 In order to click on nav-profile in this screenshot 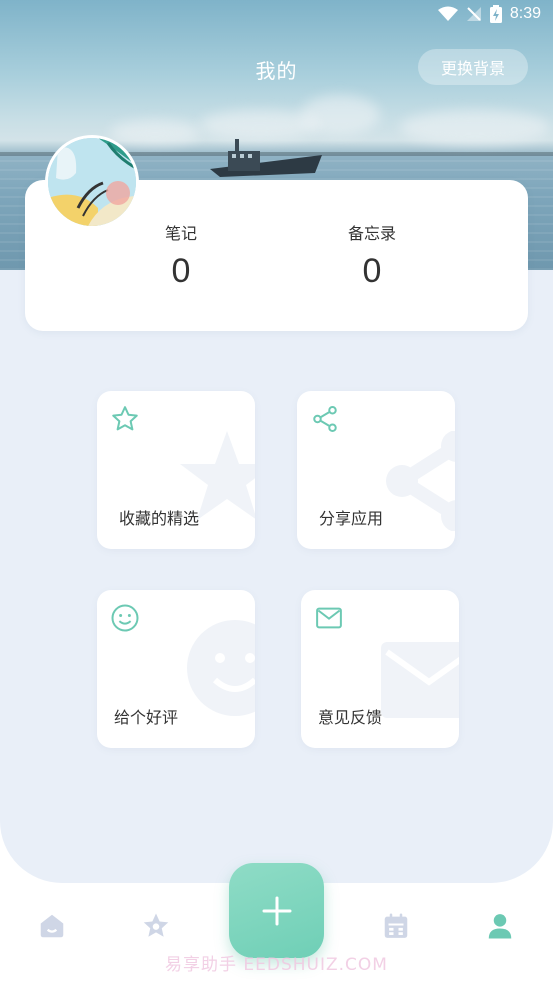, I will do `click(500, 926)`.